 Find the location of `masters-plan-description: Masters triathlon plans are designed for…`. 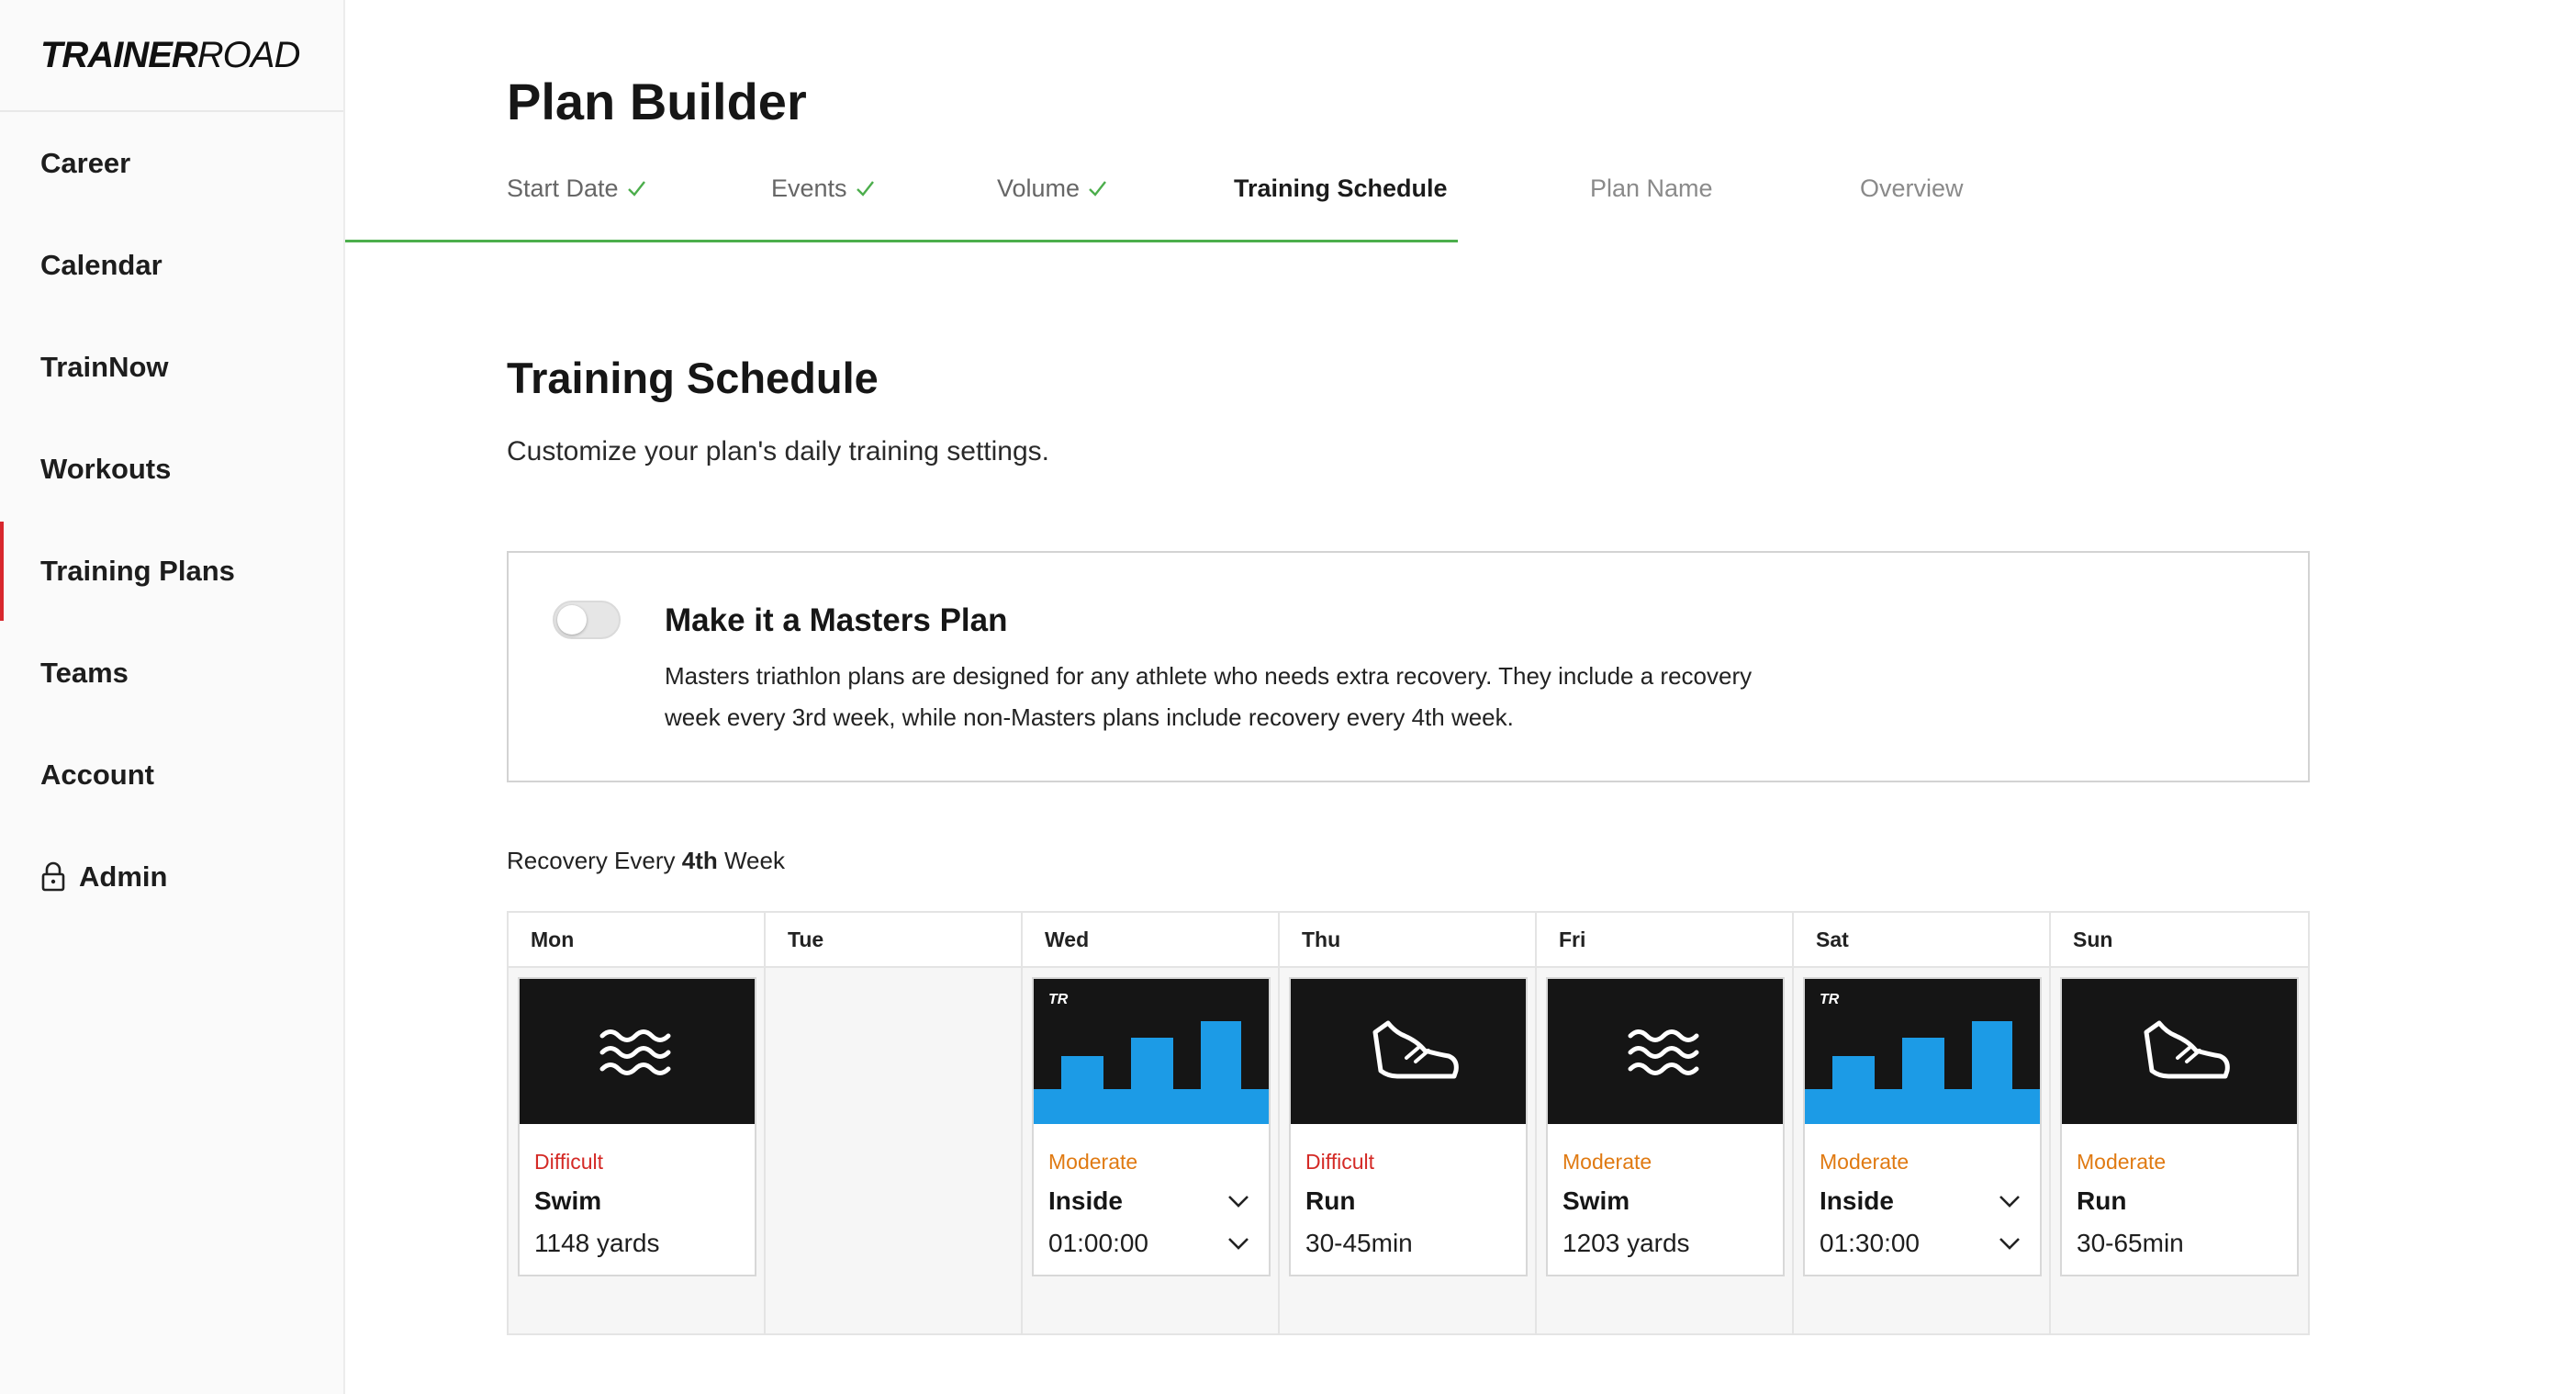

masters-plan-description: Masters triathlon plans are designed for… is located at coordinates (1209, 696).